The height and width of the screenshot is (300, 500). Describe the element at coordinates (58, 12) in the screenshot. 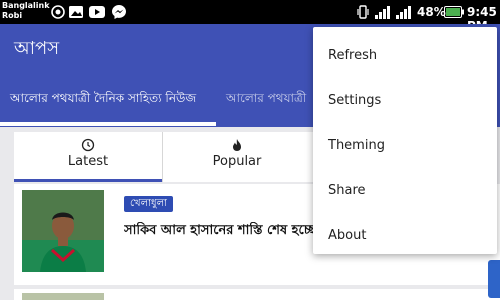

I see `notification-icon` at that location.